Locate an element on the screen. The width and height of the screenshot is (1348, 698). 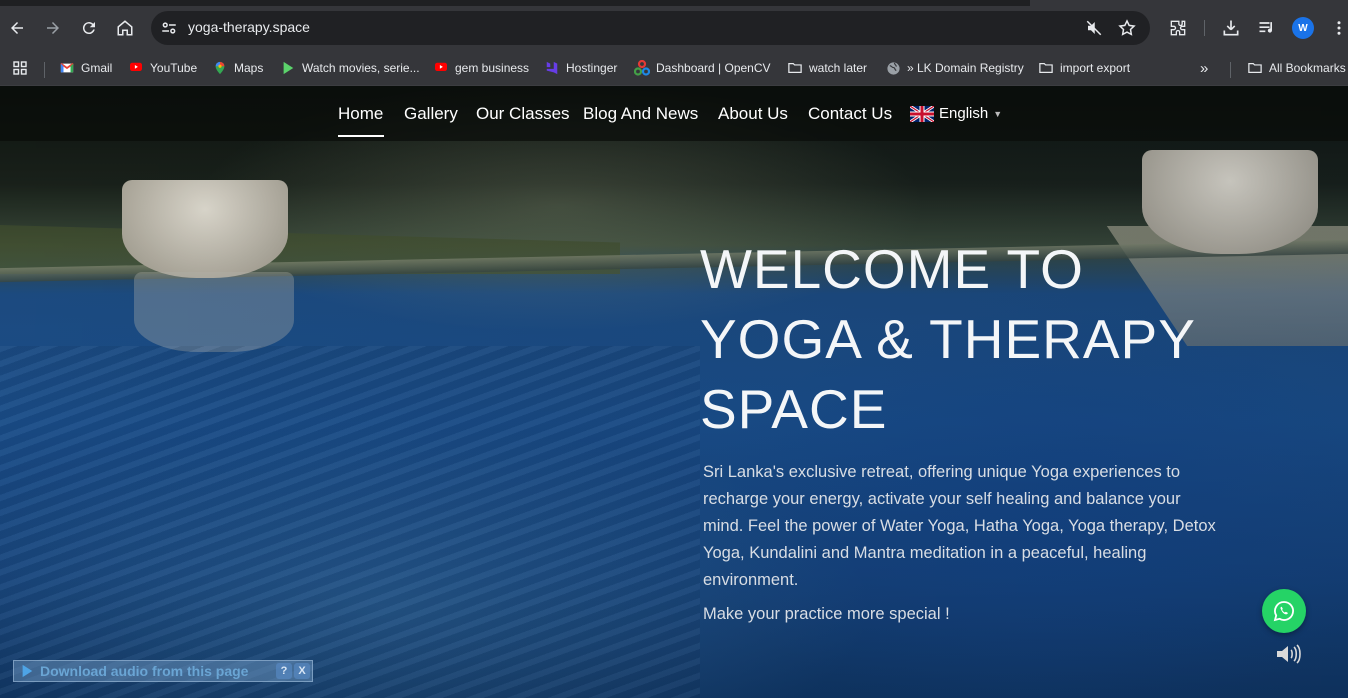
bookmark-gmail: Gmail is located at coordinates (85, 68).